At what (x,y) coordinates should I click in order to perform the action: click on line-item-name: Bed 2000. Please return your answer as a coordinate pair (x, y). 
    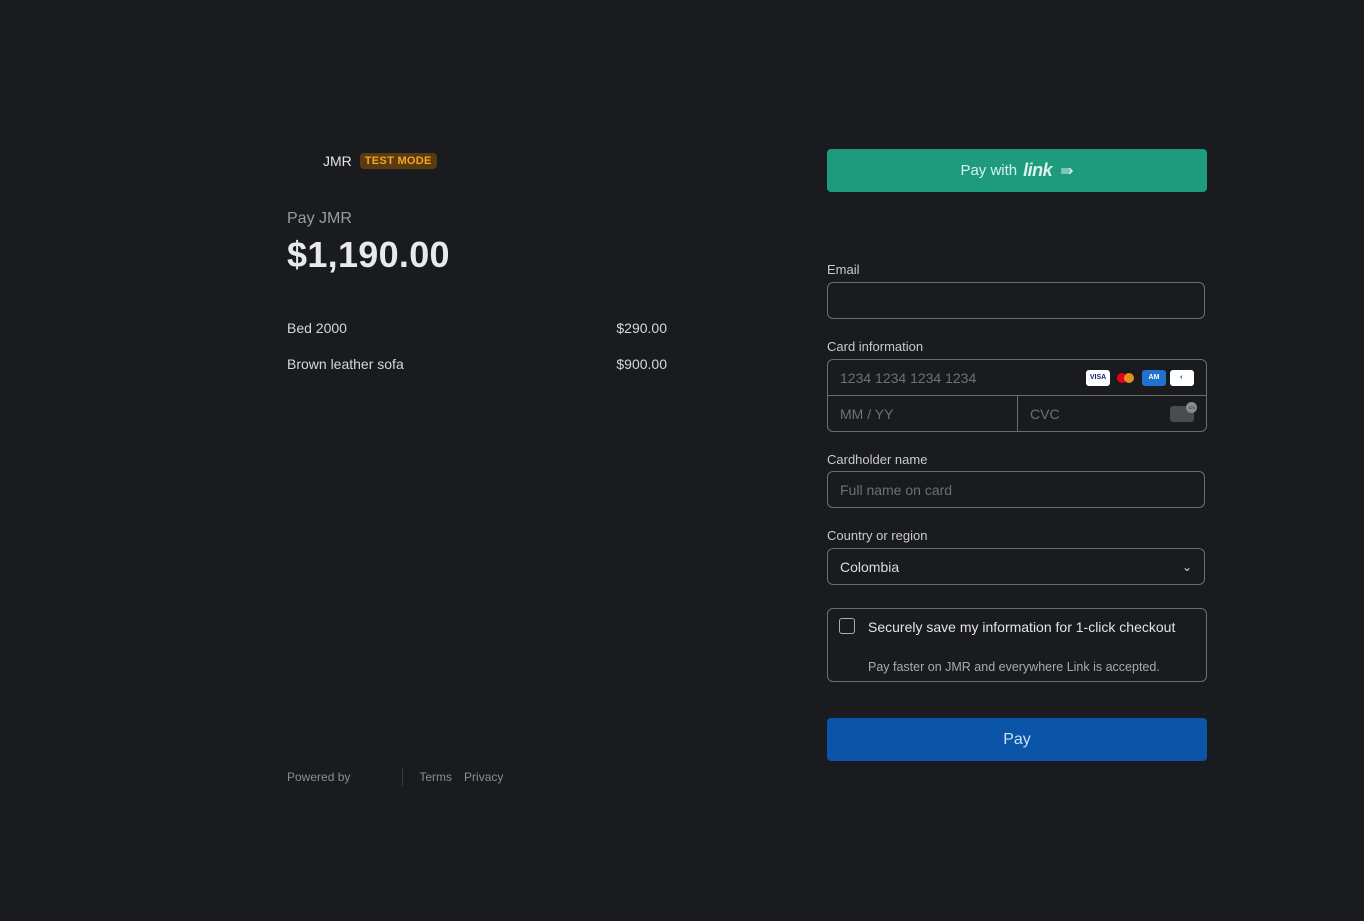
    Looking at the image, I should click on (317, 328).